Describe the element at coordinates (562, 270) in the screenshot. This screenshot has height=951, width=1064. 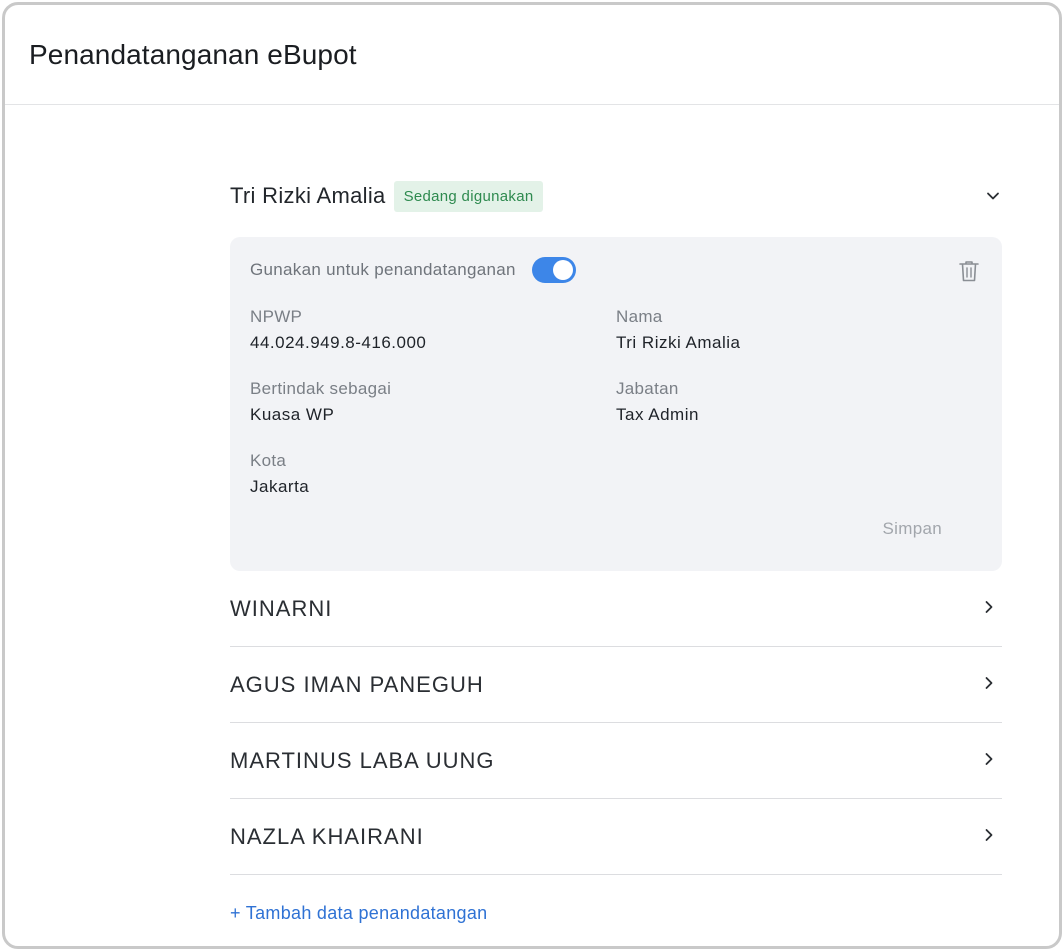
I see `toggle-knob` at that location.